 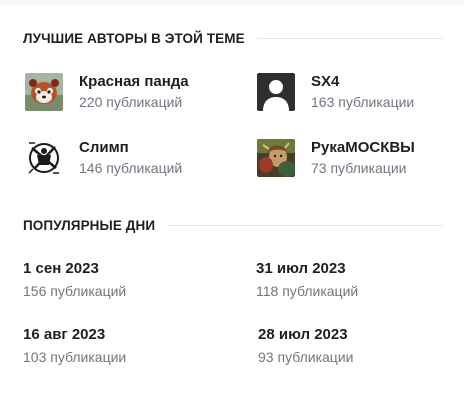 I want to click on author-item-slimp: Слимп 146 публикаций, so click(x=125, y=158).